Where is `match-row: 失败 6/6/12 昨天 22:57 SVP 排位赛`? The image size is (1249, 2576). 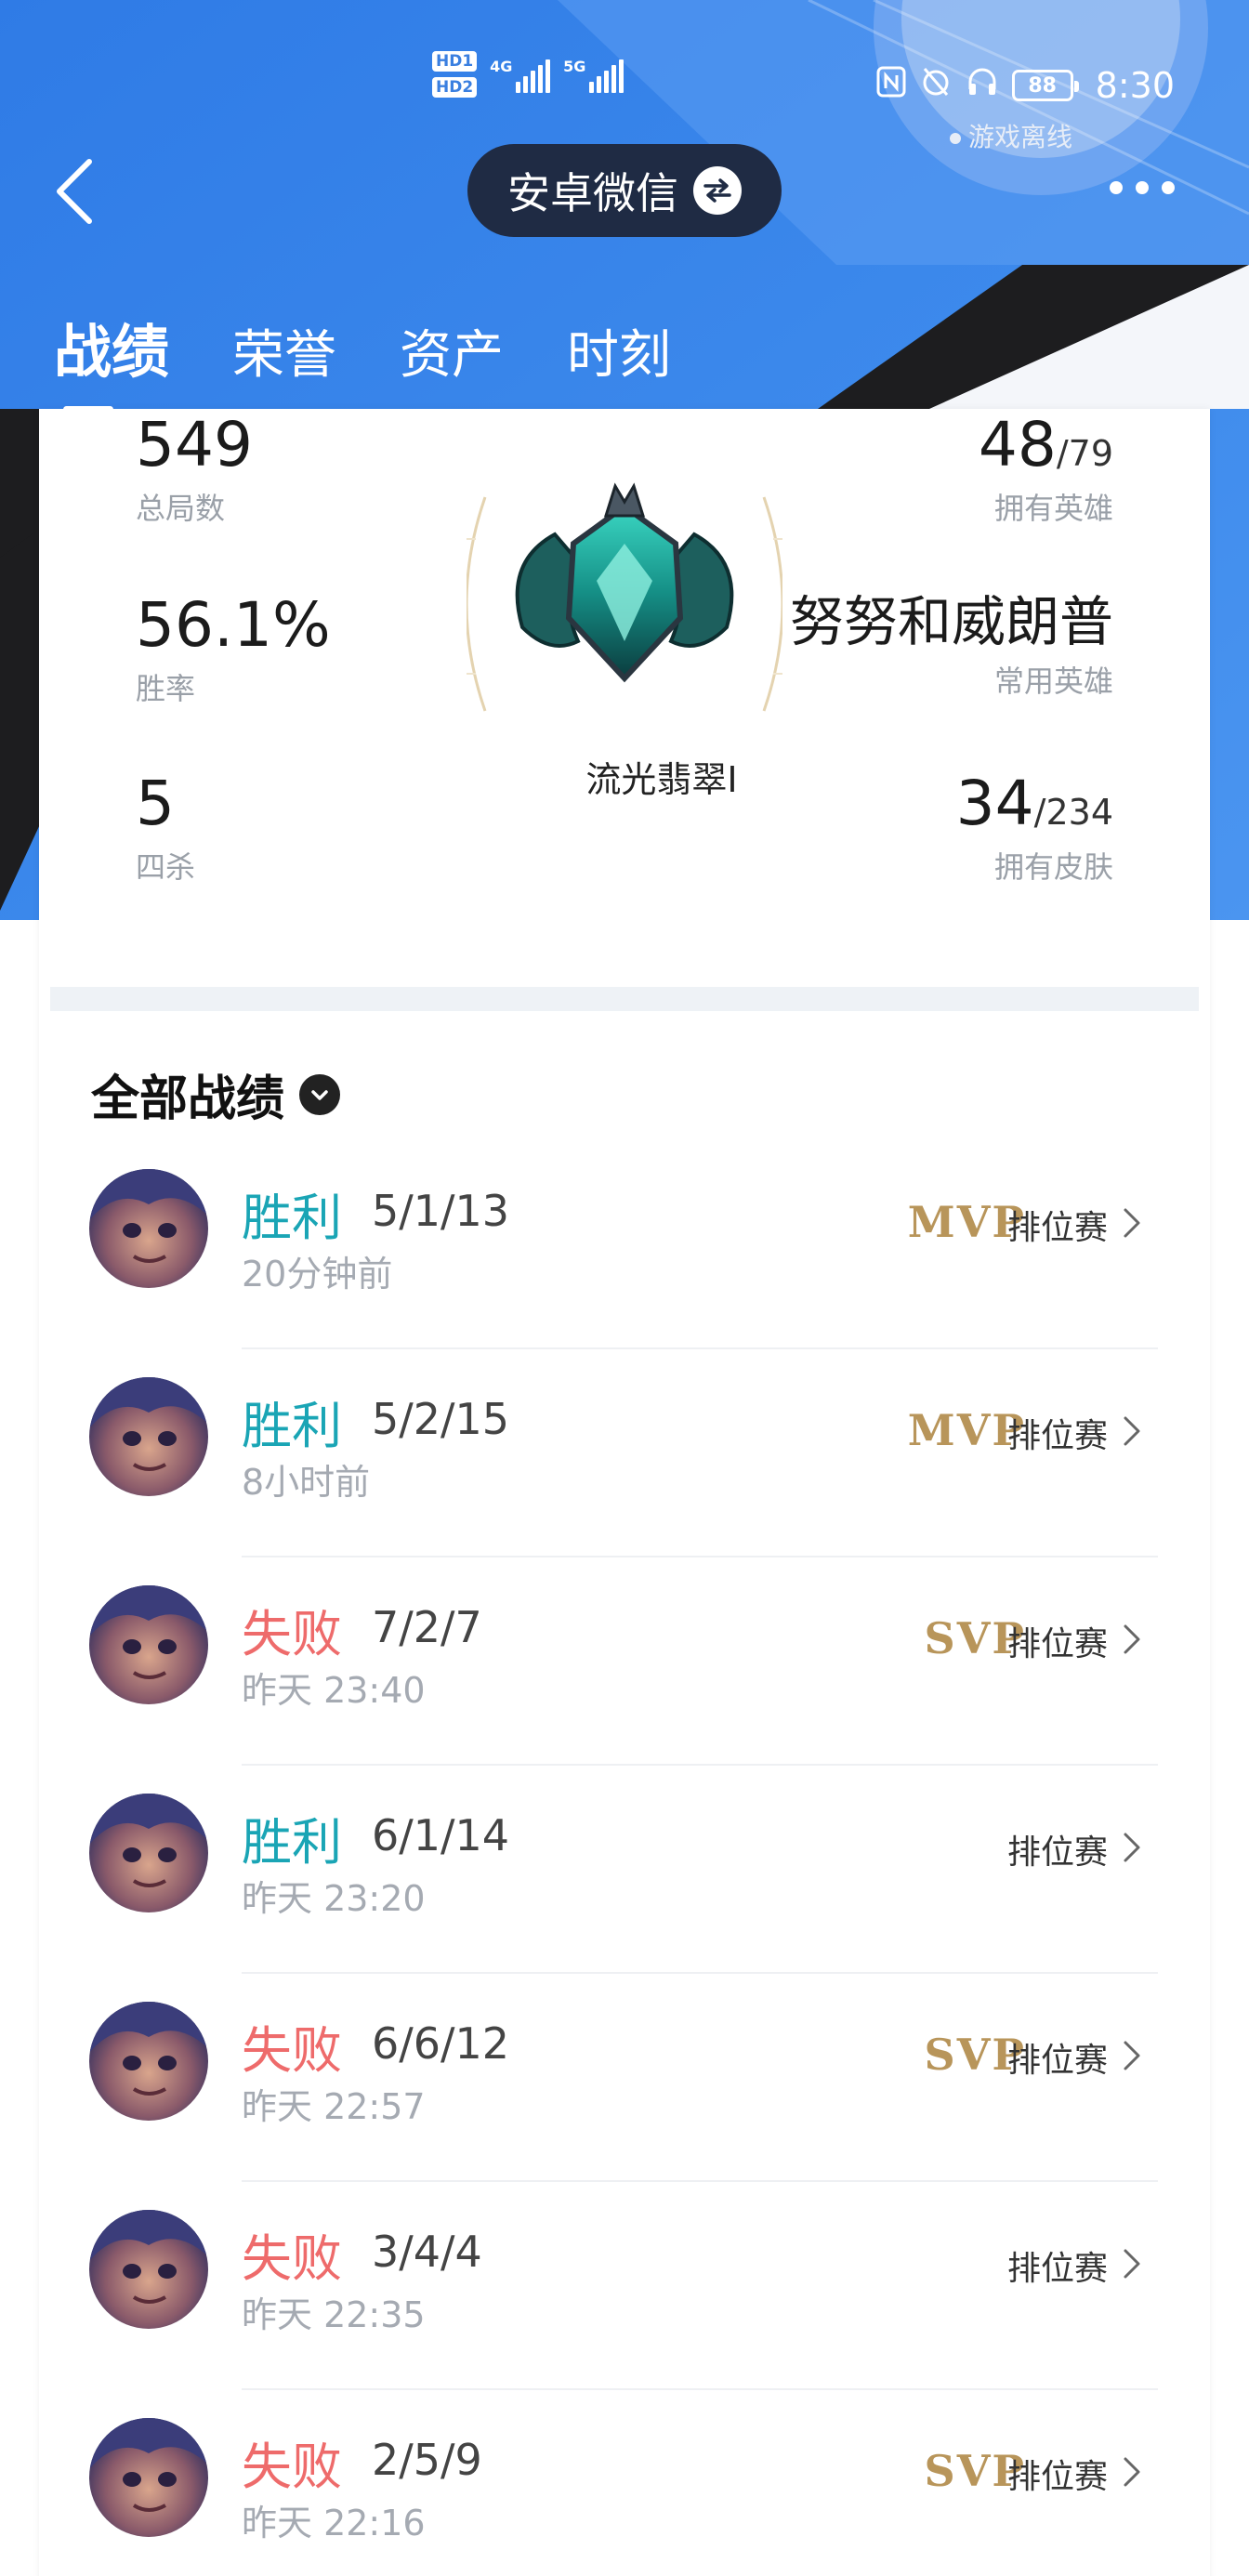
match-row: 失败 6/6/12 昨天 22:57 SVP 排位赛 is located at coordinates (624, 2078).